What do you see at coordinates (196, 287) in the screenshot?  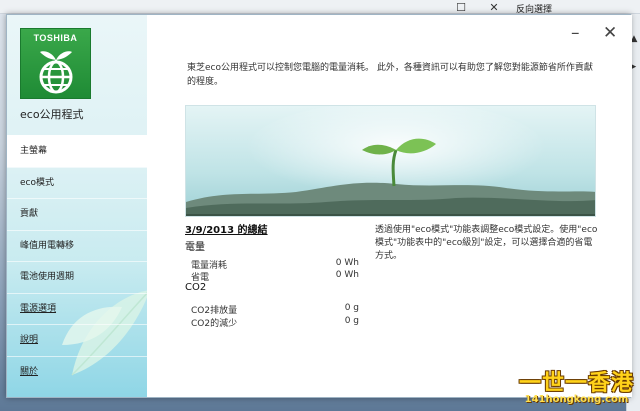 I see `co2-heading: CO2` at bounding box center [196, 287].